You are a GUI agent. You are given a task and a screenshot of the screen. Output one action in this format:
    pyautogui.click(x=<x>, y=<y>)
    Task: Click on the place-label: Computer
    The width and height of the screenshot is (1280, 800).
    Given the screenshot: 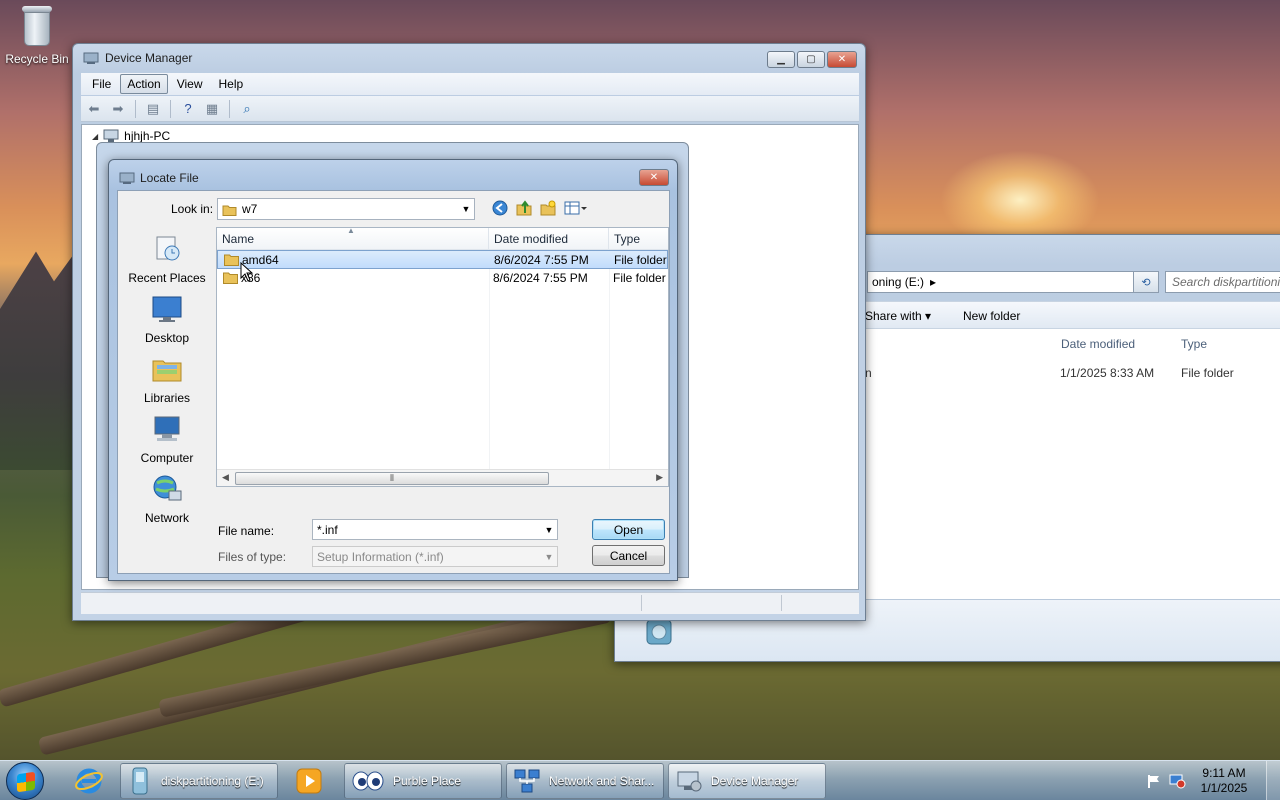 What is the action you would take?
    pyautogui.click(x=167, y=458)
    